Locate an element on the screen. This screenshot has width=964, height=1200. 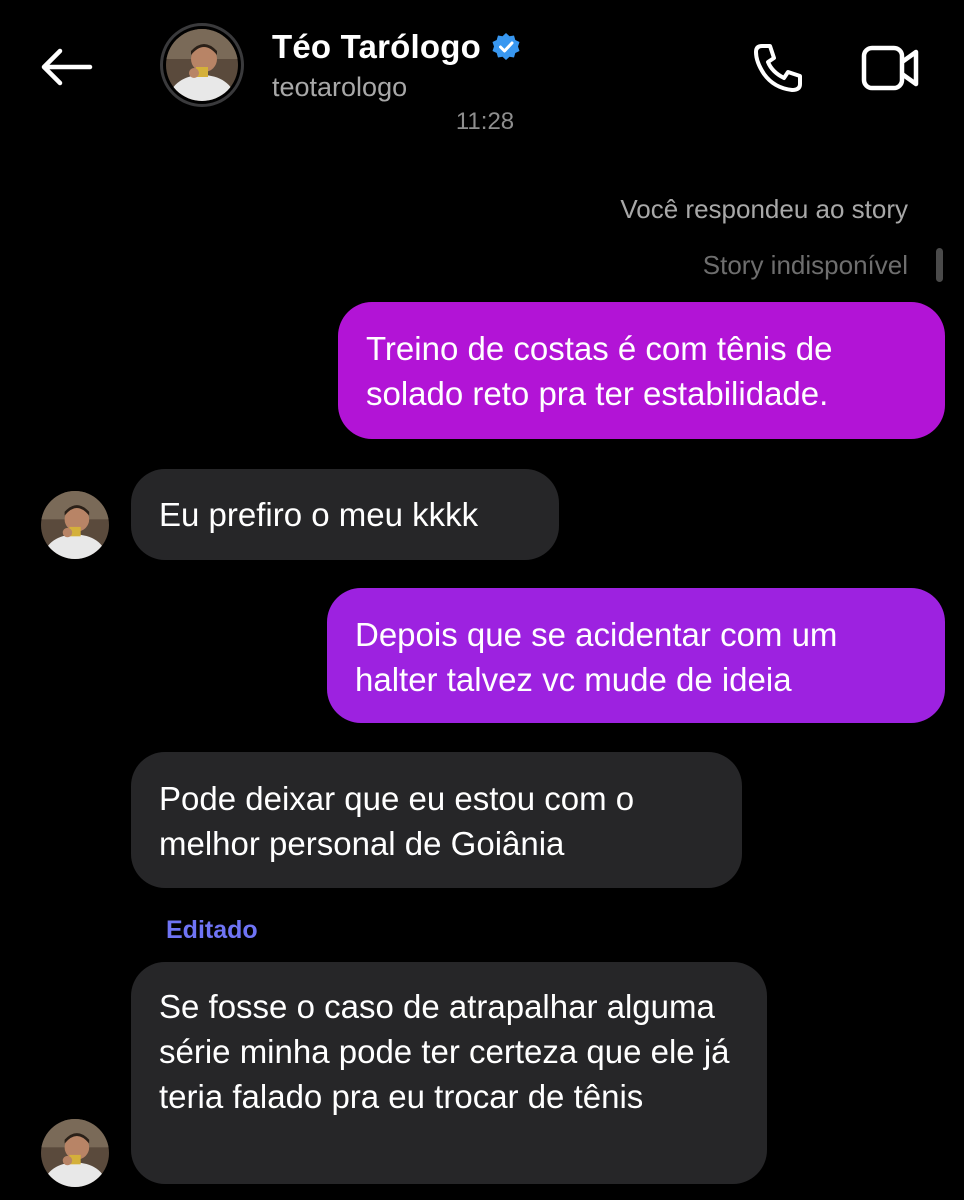
avatar-photo is located at coordinates (202, 65).